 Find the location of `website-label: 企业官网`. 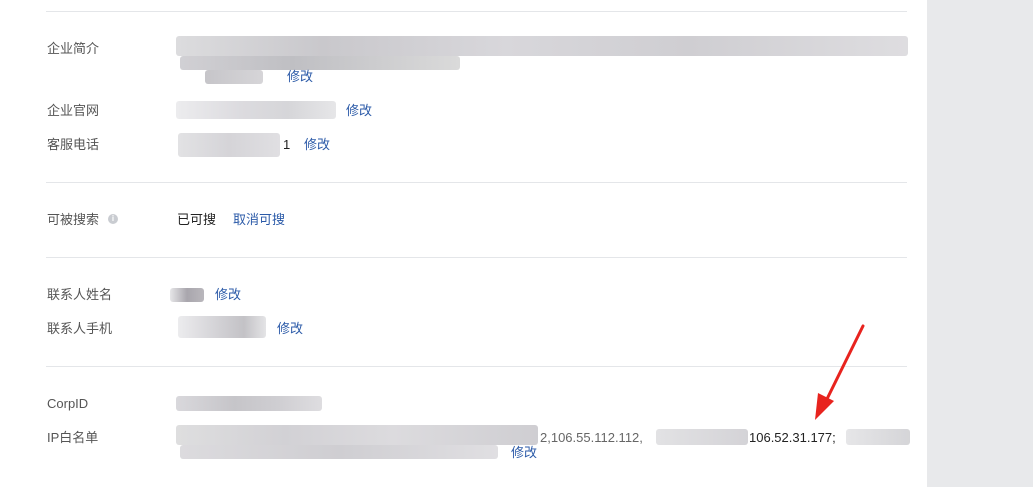

website-label: 企业官网 is located at coordinates (73, 110).